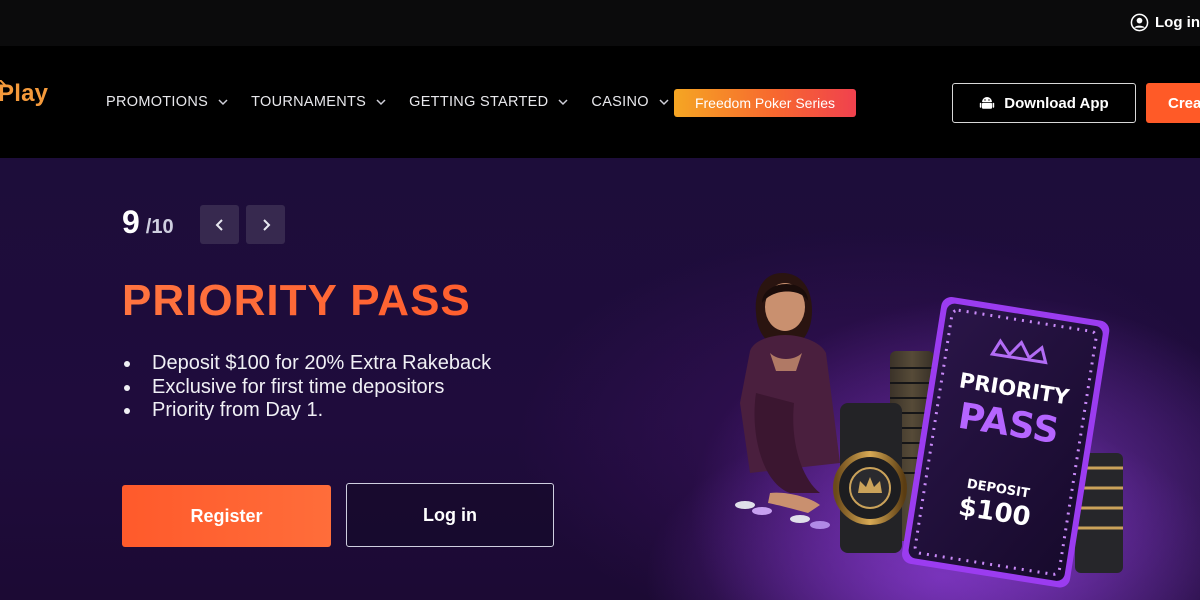  I want to click on top-login-link: Log in, so click(1165, 22).